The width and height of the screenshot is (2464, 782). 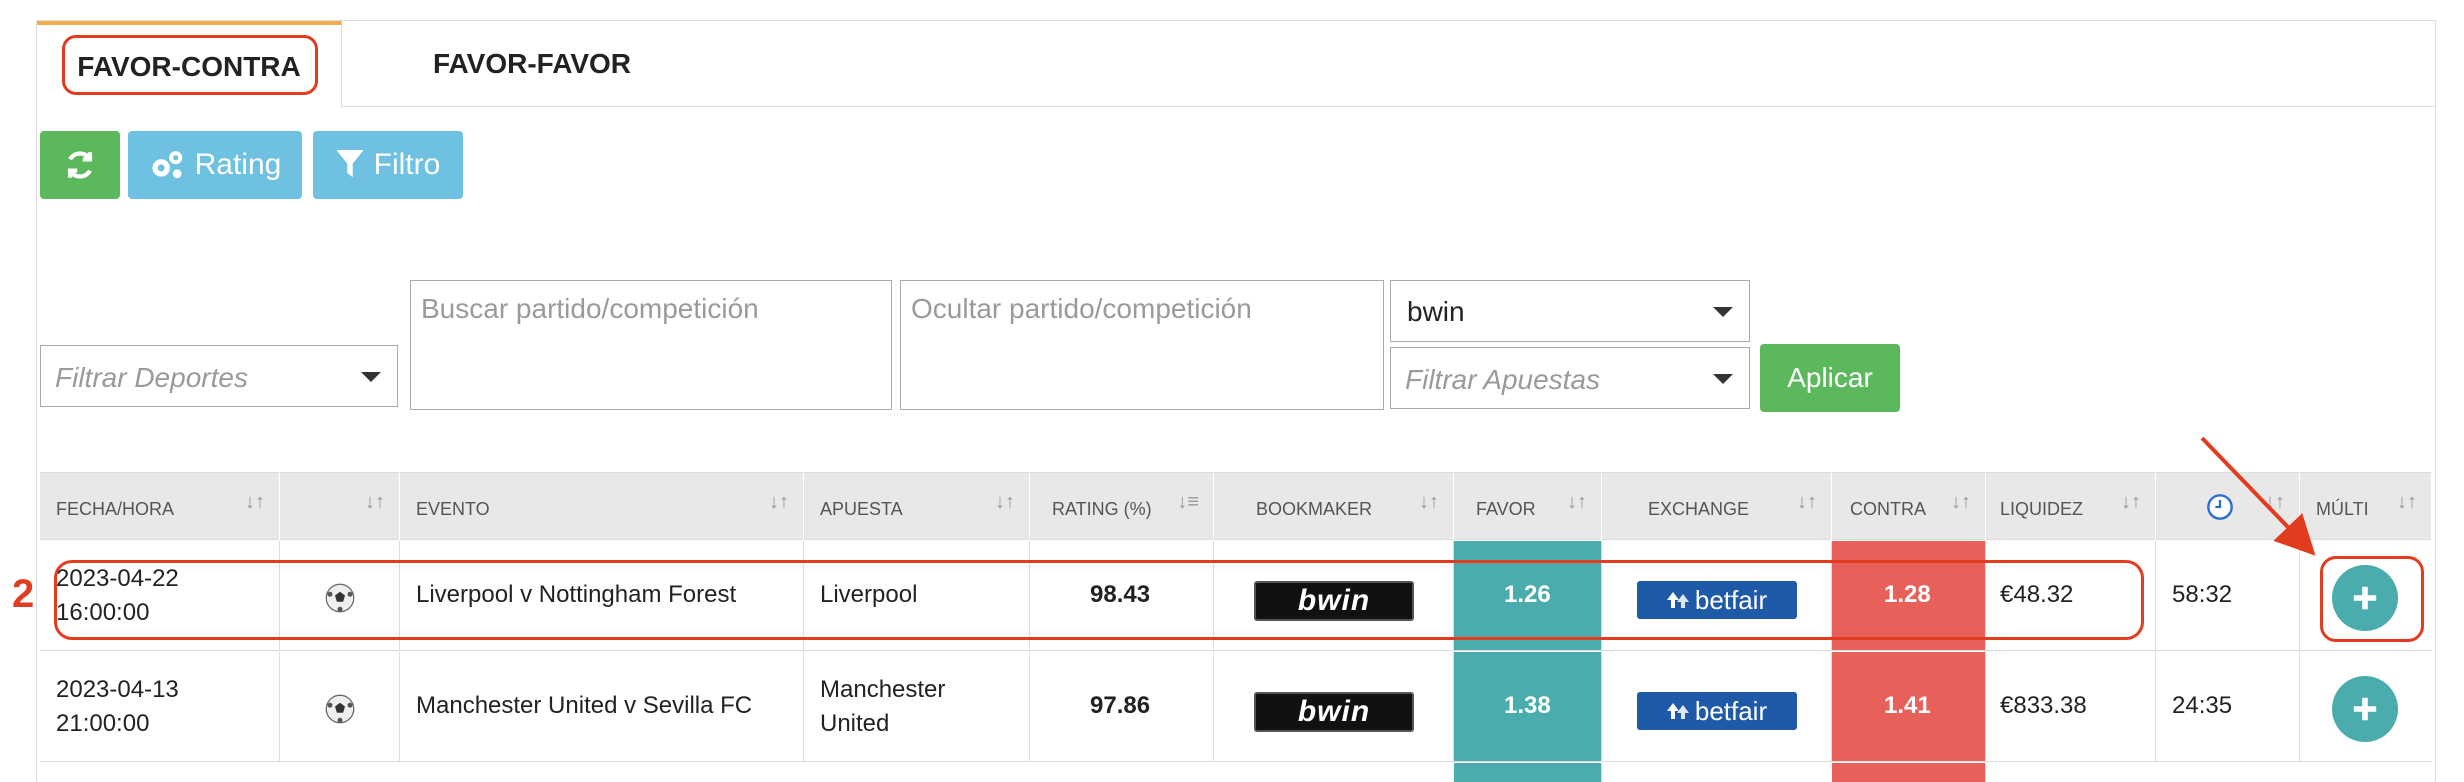 I want to click on col-favor-header: FAVOR ↓↑, so click(x=1528, y=507).